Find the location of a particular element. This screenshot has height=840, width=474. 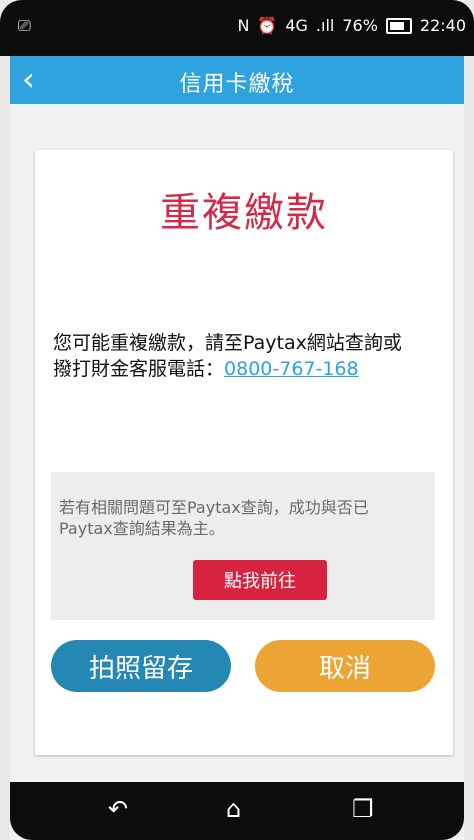

page-title: 信用卡繳稅 is located at coordinates (237, 84).